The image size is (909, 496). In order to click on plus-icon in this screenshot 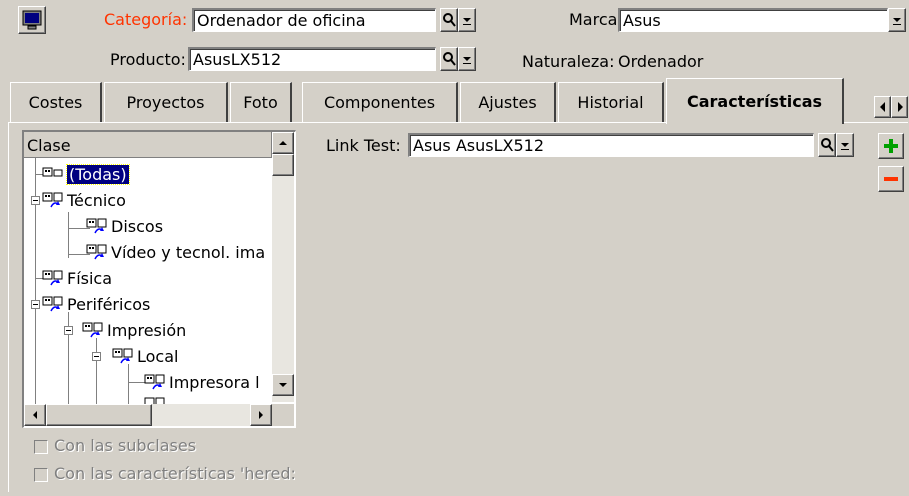, I will do `click(891, 146)`.